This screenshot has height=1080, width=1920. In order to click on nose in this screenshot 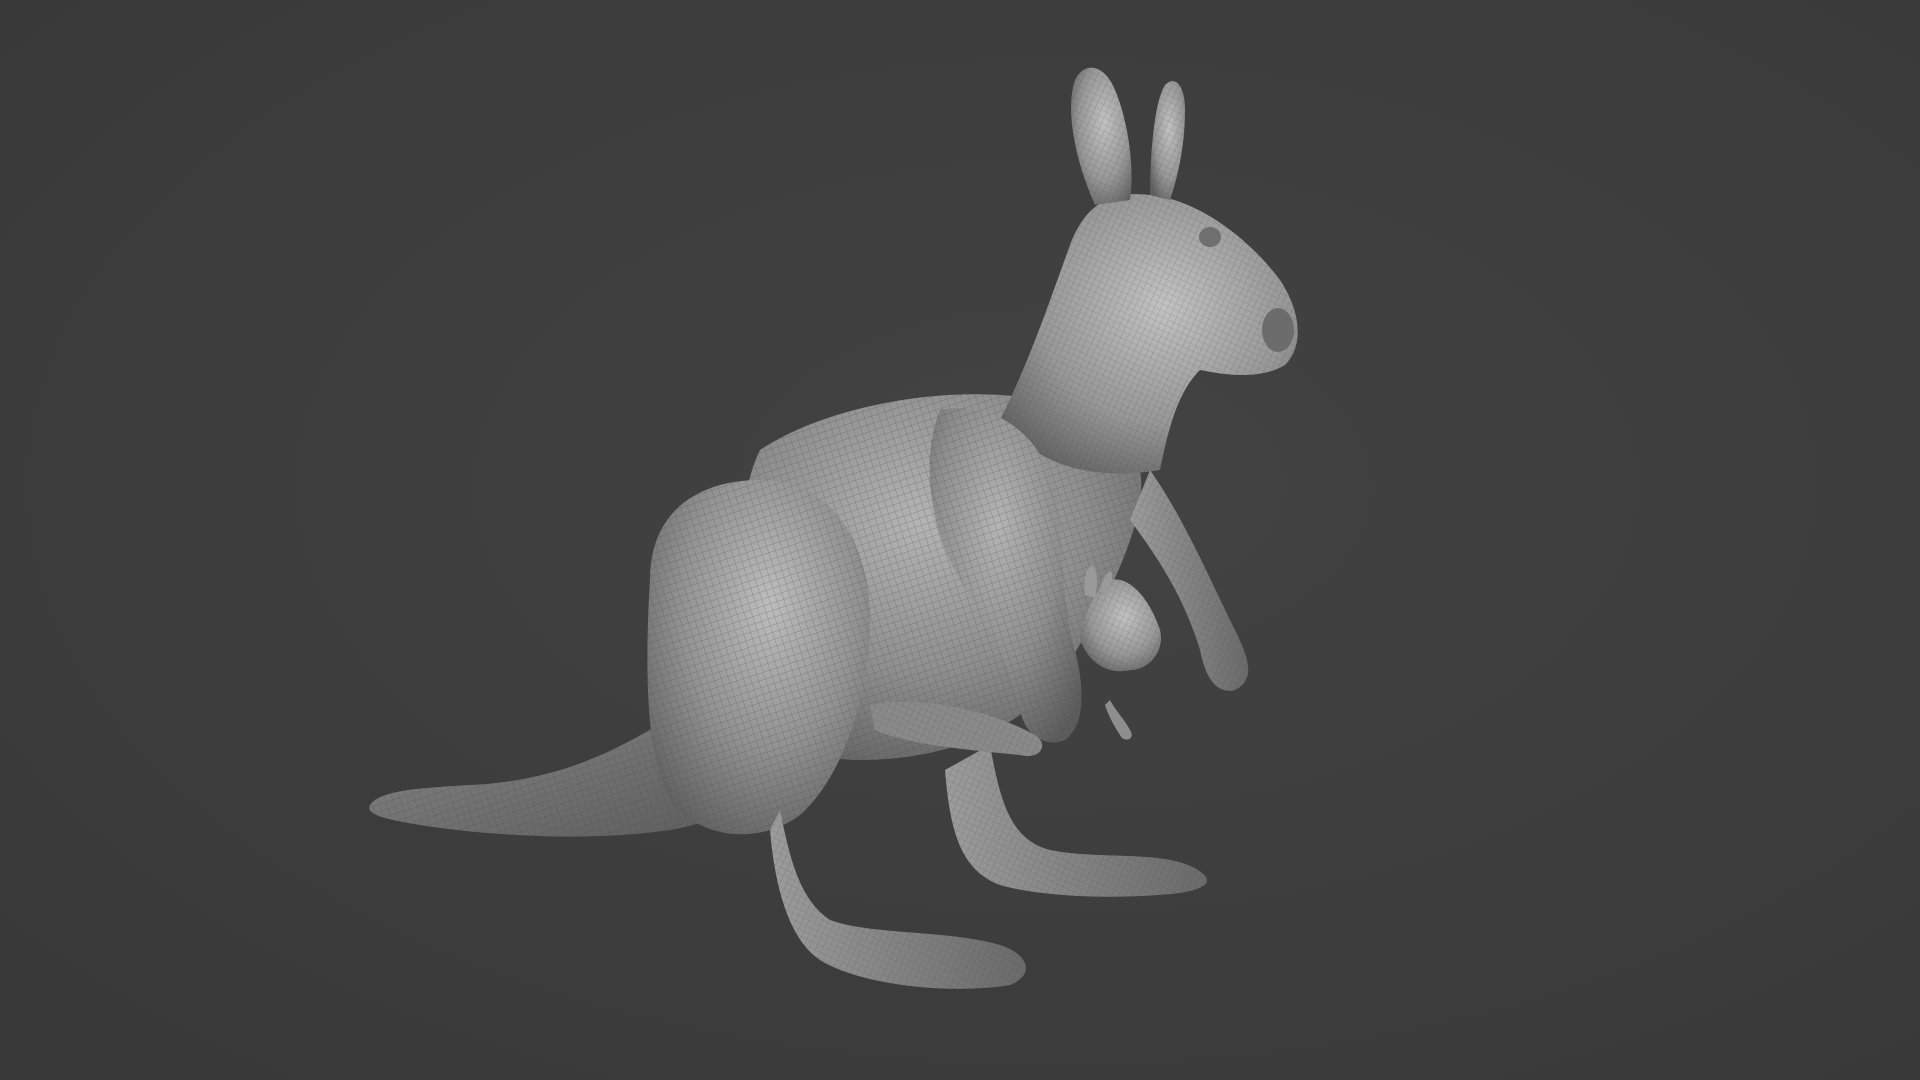, I will do `click(1278, 330)`.